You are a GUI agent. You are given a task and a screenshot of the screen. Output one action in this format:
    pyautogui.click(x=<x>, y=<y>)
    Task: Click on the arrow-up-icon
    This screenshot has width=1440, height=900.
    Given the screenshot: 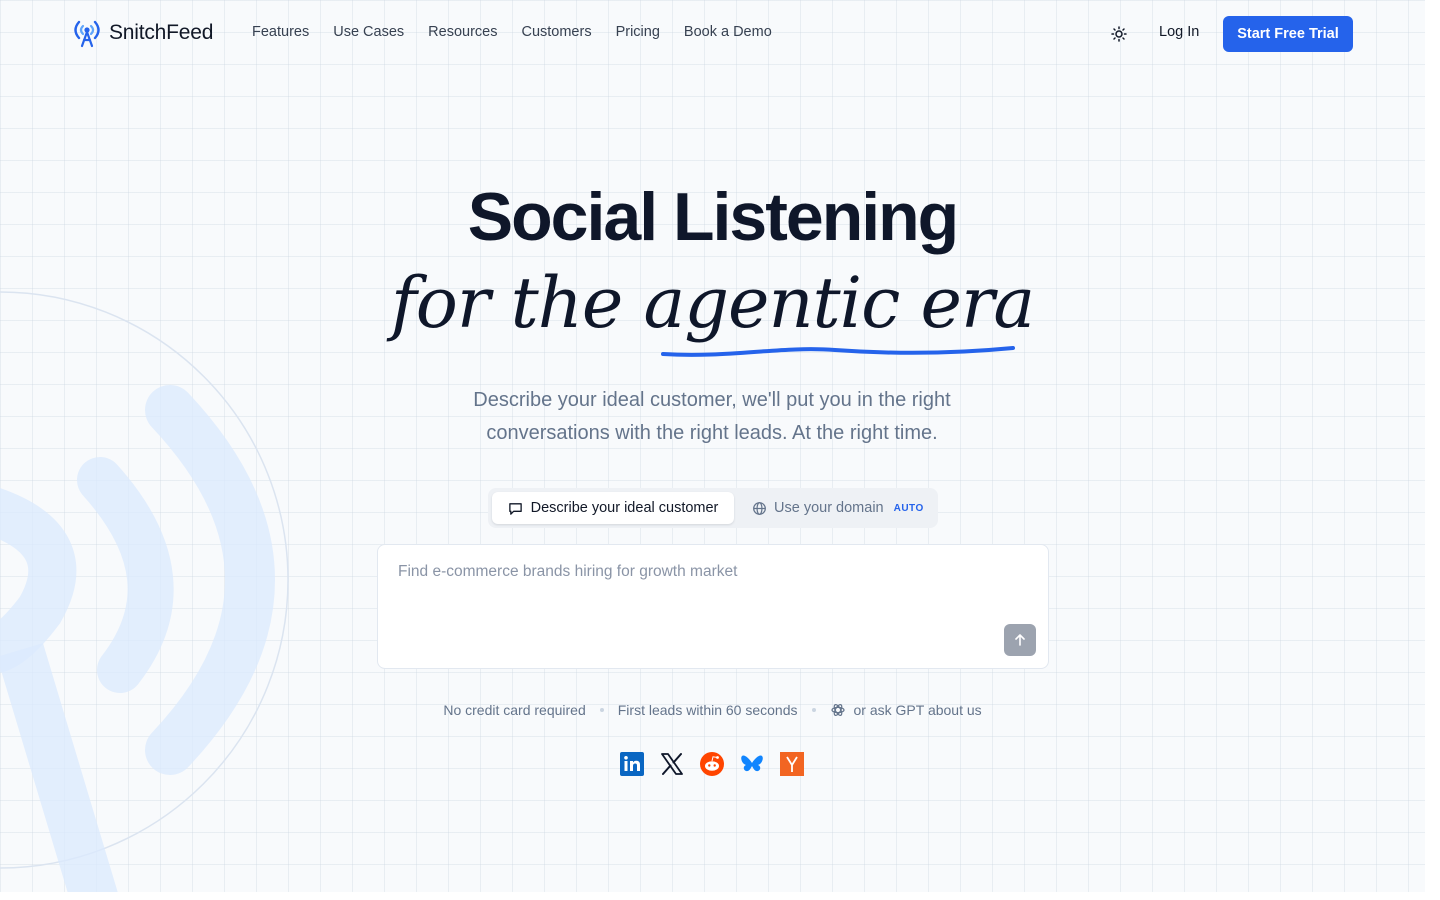 What is the action you would take?
    pyautogui.click(x=1020, y=640)
    